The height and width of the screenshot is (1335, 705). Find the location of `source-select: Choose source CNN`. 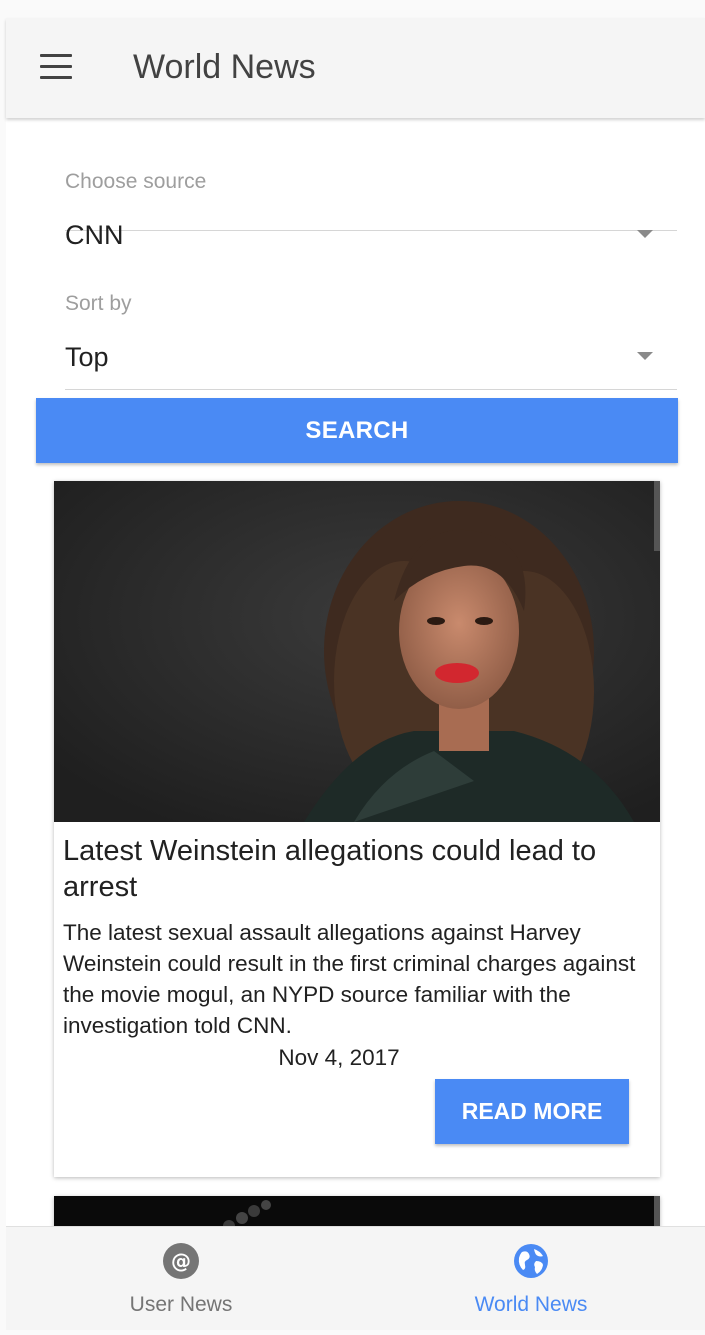

source-select: Choose source CNN is located at coordinates (371, 184).